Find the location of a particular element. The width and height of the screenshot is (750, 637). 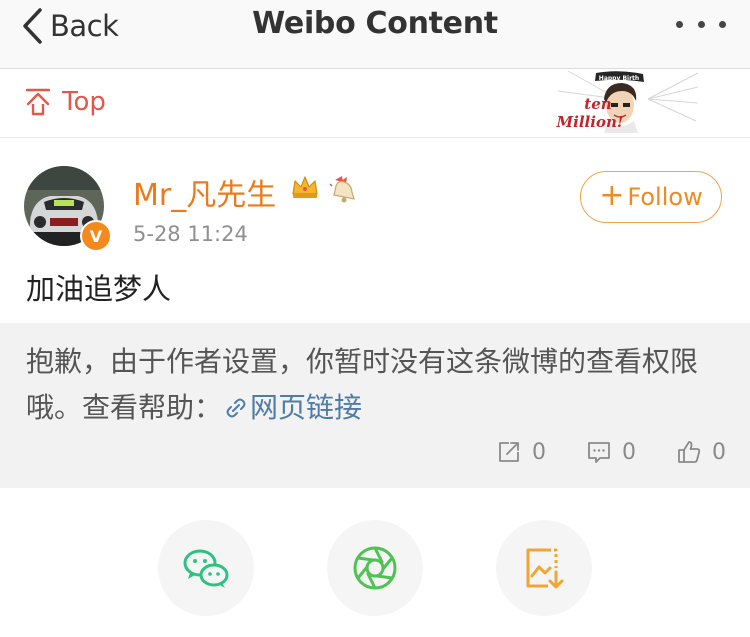

follow-label: Follow is located at coordinates (665, 197).